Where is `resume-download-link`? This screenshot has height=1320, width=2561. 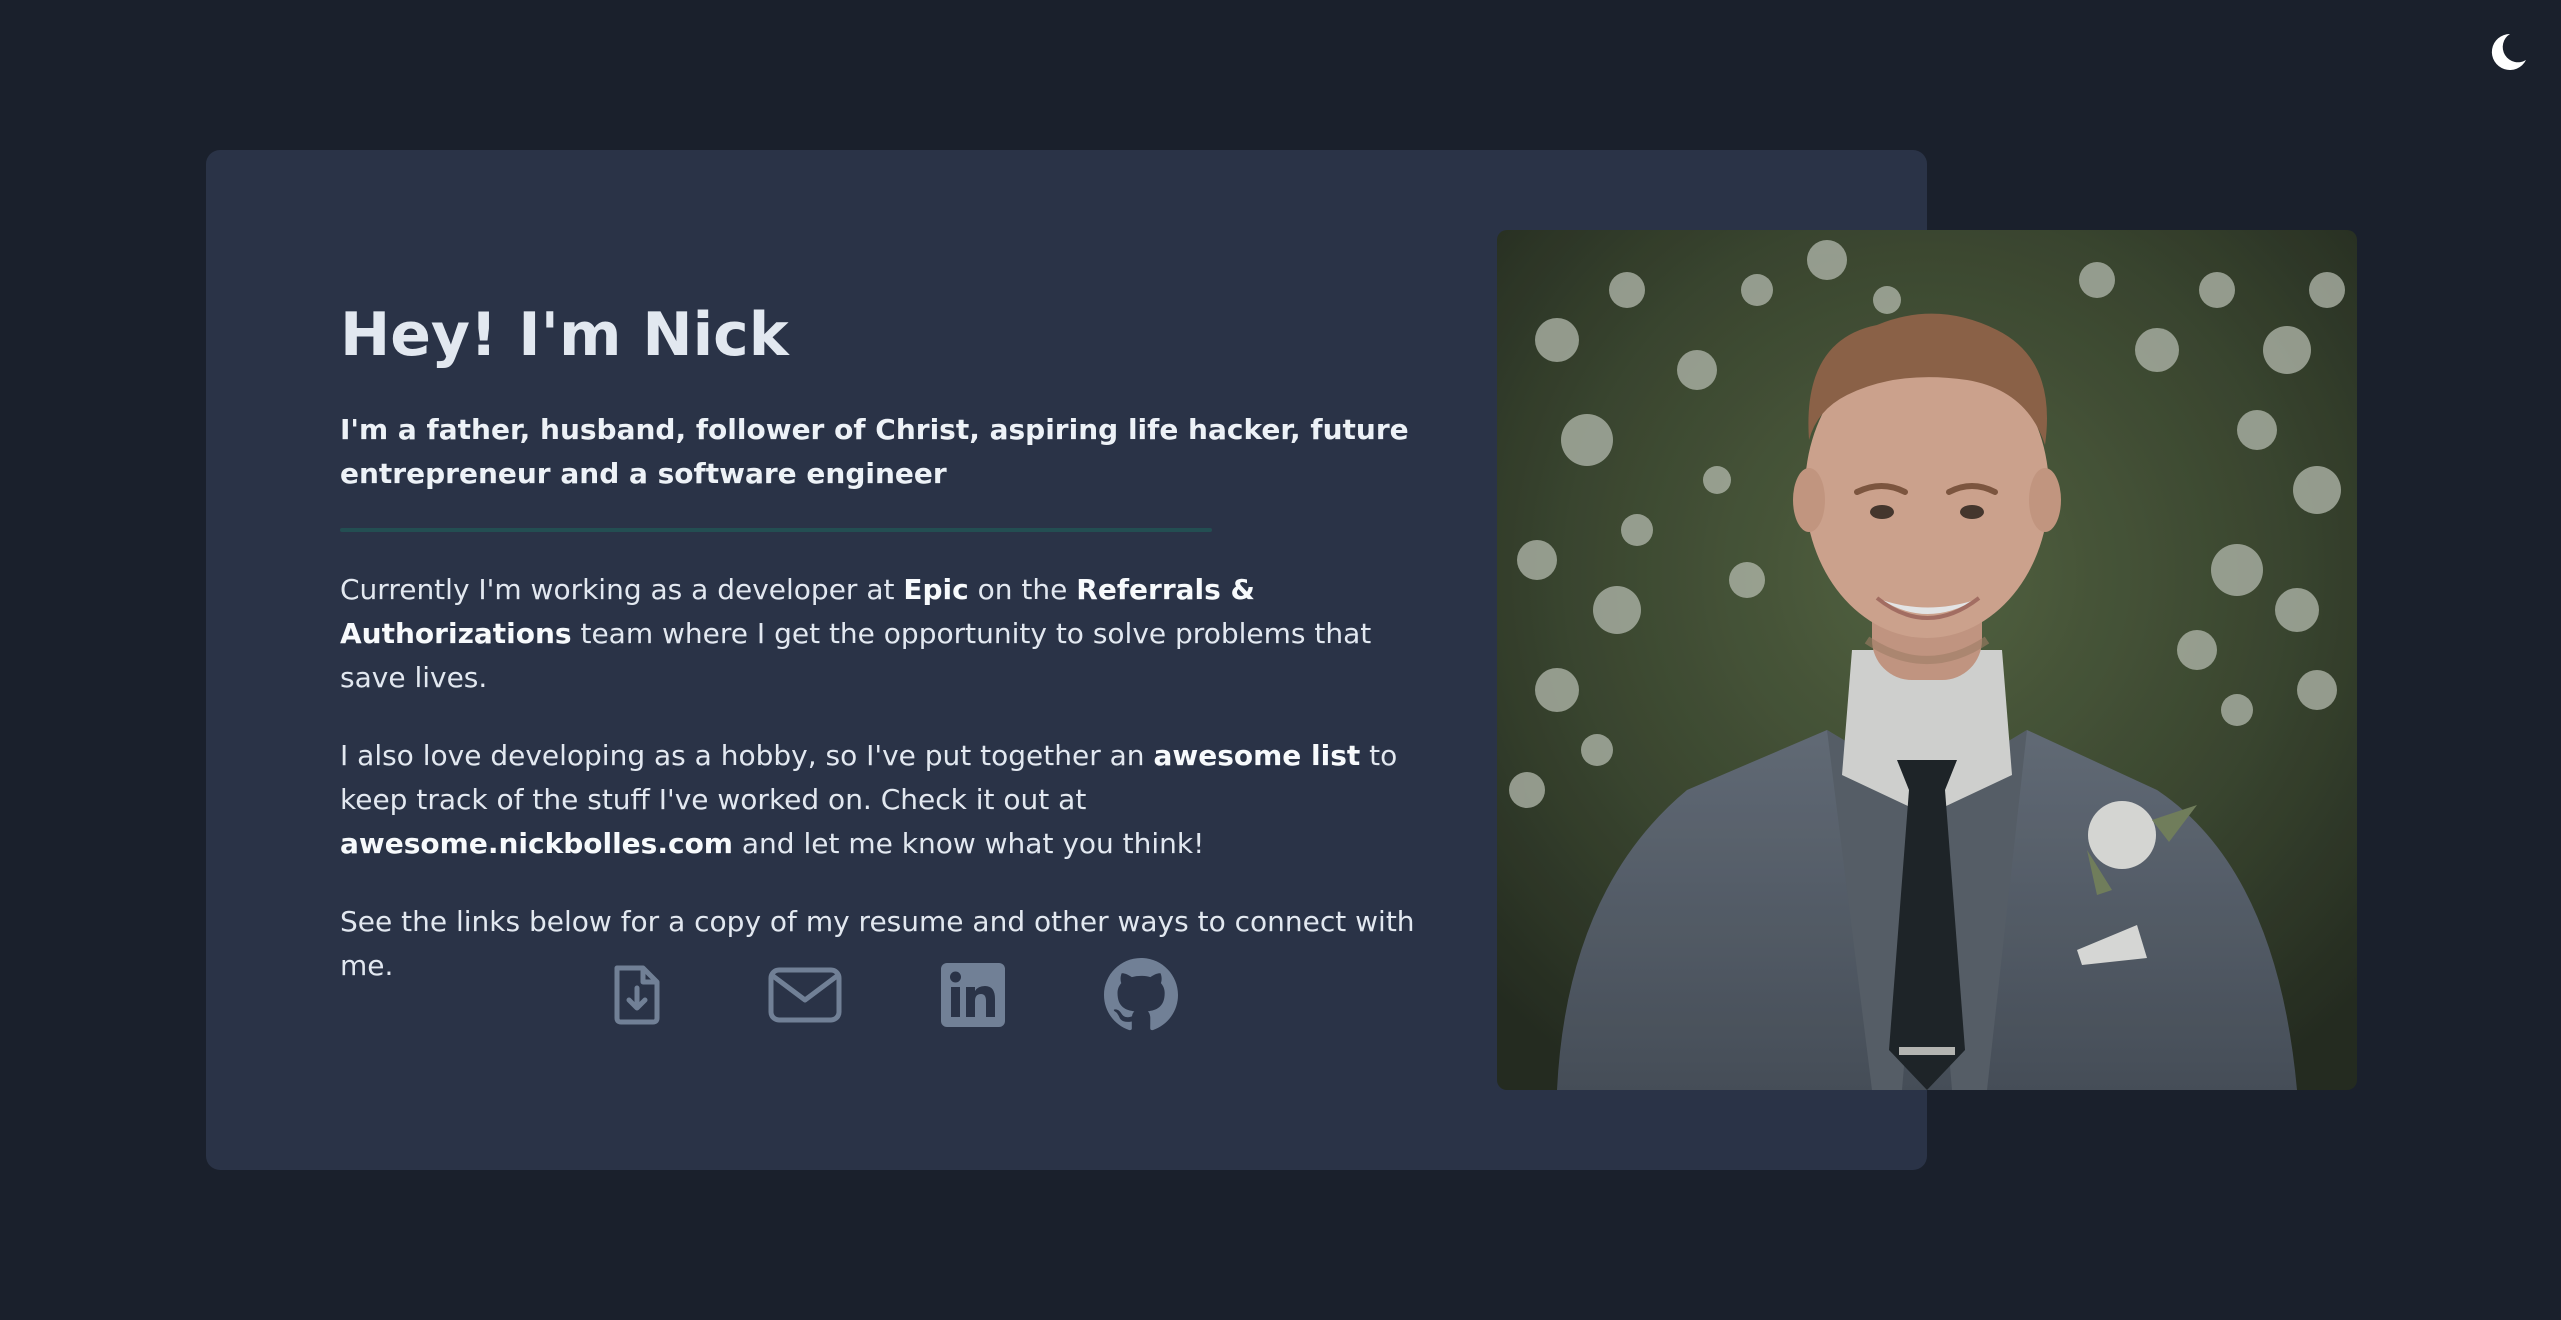
resume-download-link is located at coordinates (637, 995).